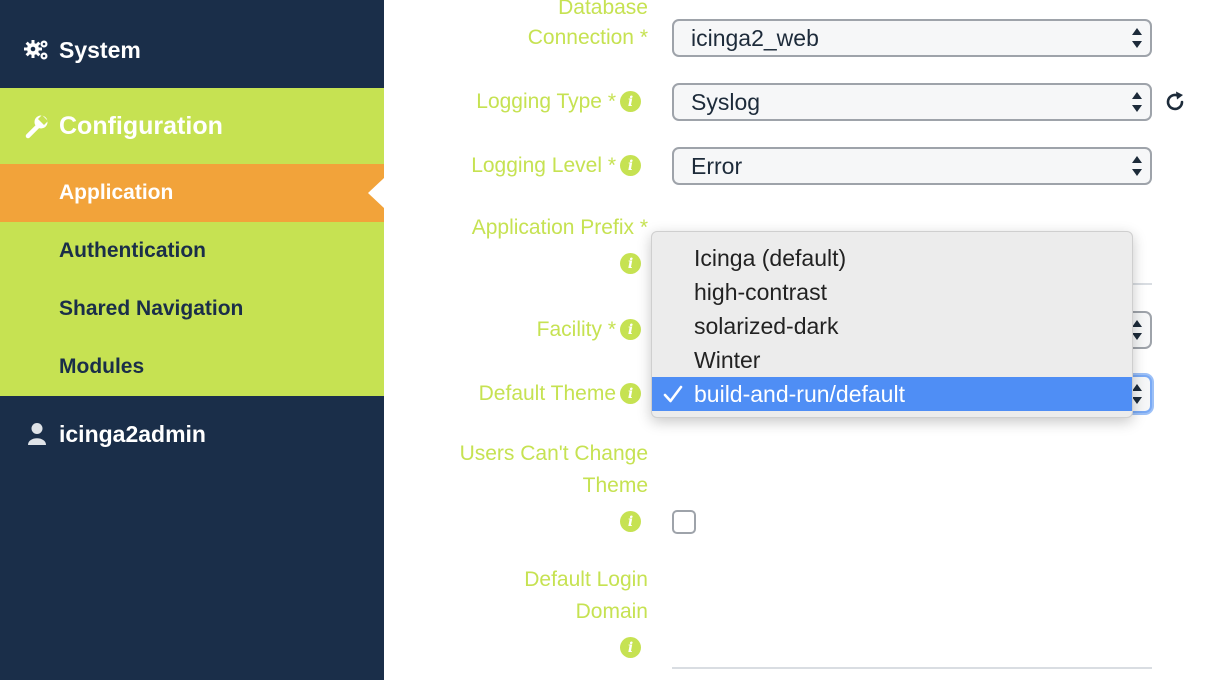 Image resolution: width=1232 pixels, height=680 pixels. I want to click on sidebar-item-label: Configuration, so click(141, 125).